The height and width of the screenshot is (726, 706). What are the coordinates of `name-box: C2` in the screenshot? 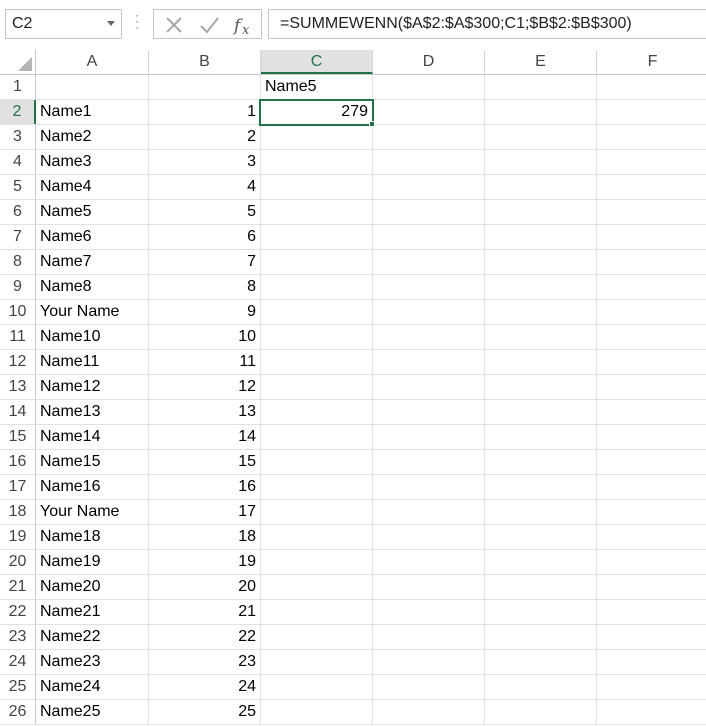 It's located at (63, 24).